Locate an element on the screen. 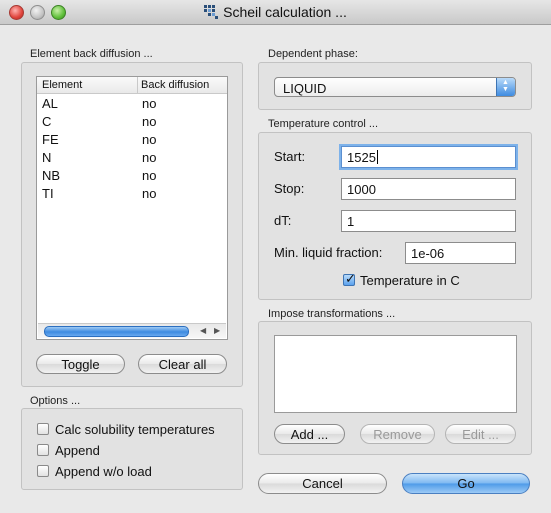  row-element: AL is located at coordinates (50, 103).